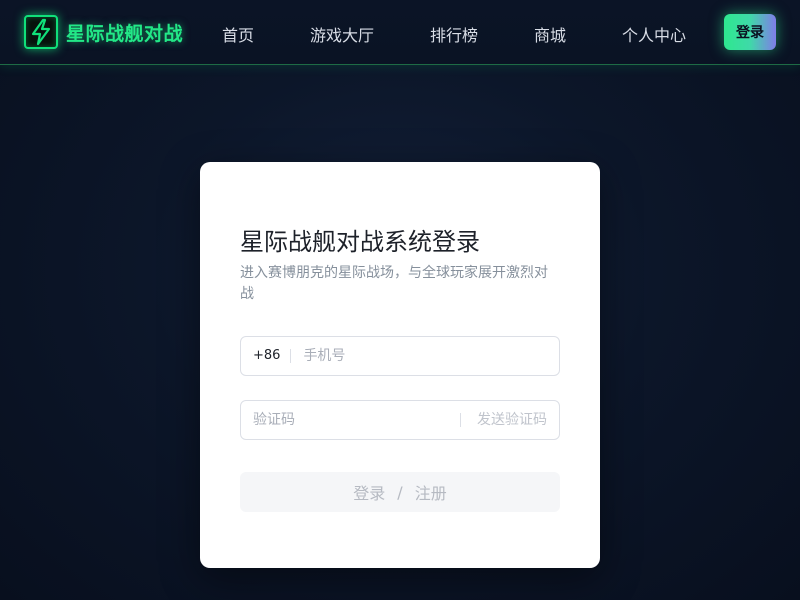 This screenshot has width=800, height=600. What do you see at coordinates (394, 283) in the screenshot?
I see `login-subtitle: 进入赛博朋克的星际战场，与全球玩家展开激烈对战` at bounding box center [394, 283].